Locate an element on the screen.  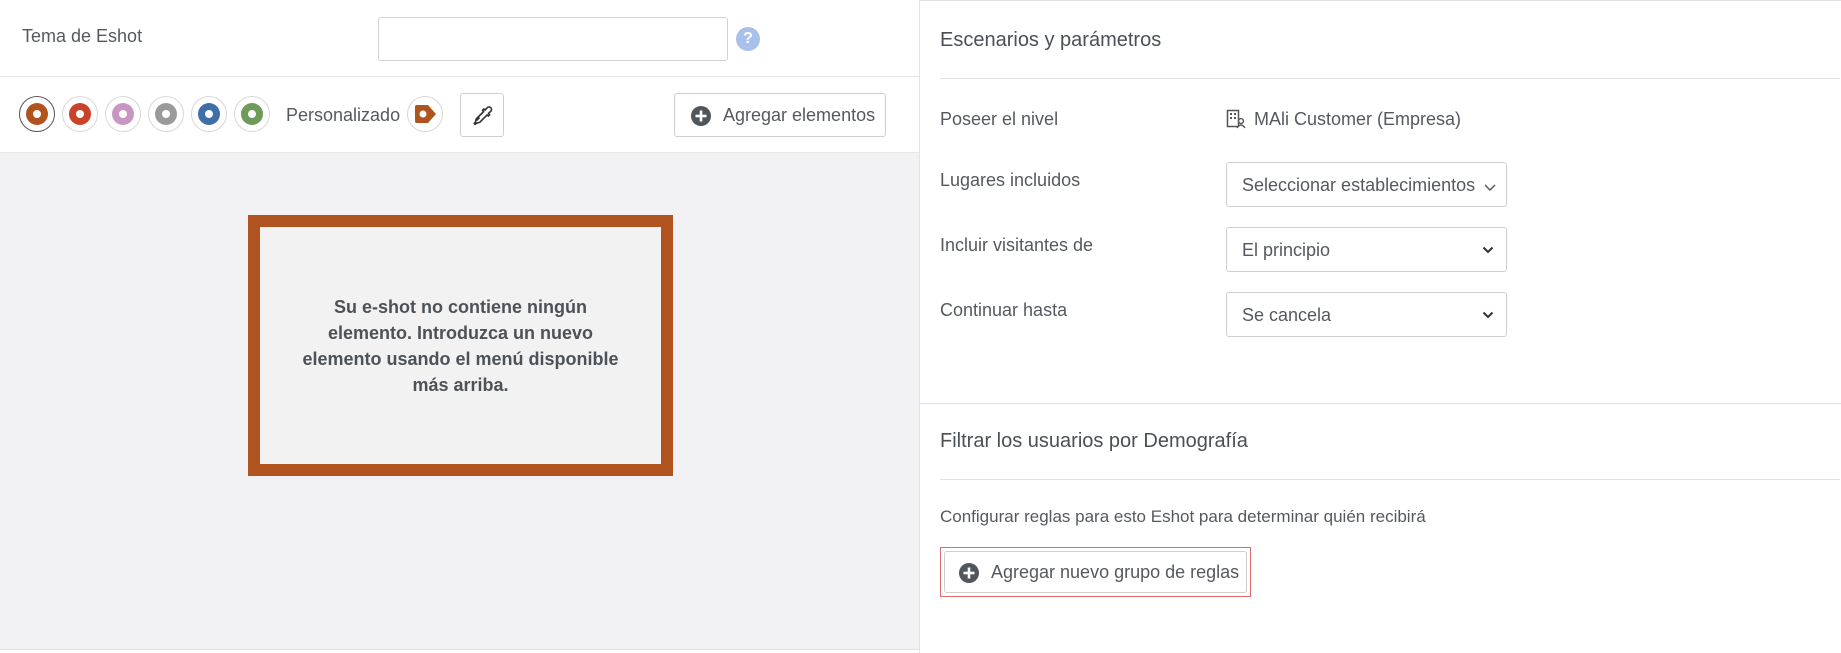
add-rule-group-button: Agregar nuevo grupo de reglas is located at coordinates (1095, 572).